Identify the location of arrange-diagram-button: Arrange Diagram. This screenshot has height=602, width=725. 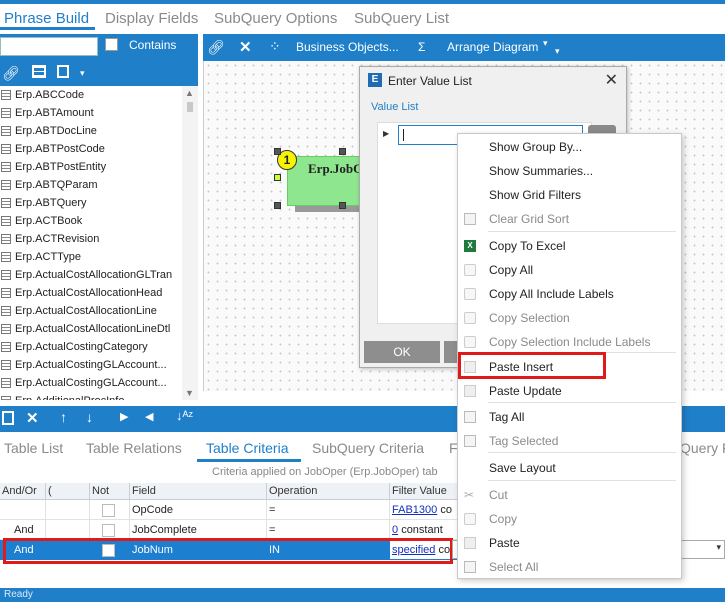
(492, 47).